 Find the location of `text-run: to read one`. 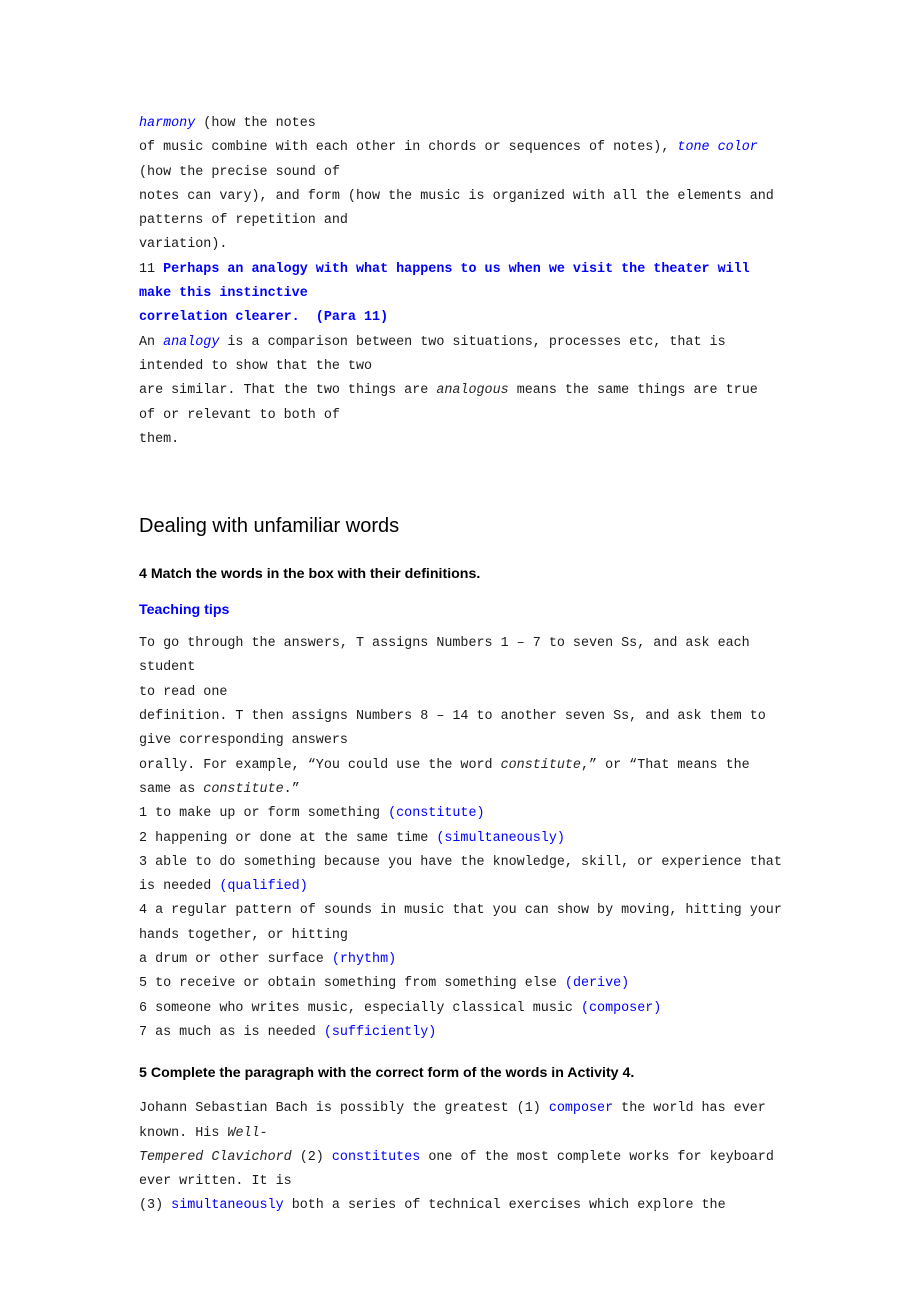

text-run: to read one is located at coordinates (183, 692).